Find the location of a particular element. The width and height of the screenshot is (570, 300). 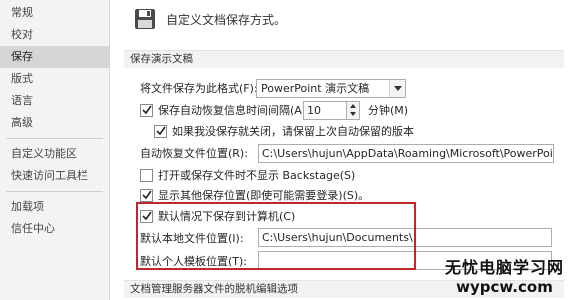

watermark-line-1: 无忧电脑学习网 is located at coordinates (504, 267).